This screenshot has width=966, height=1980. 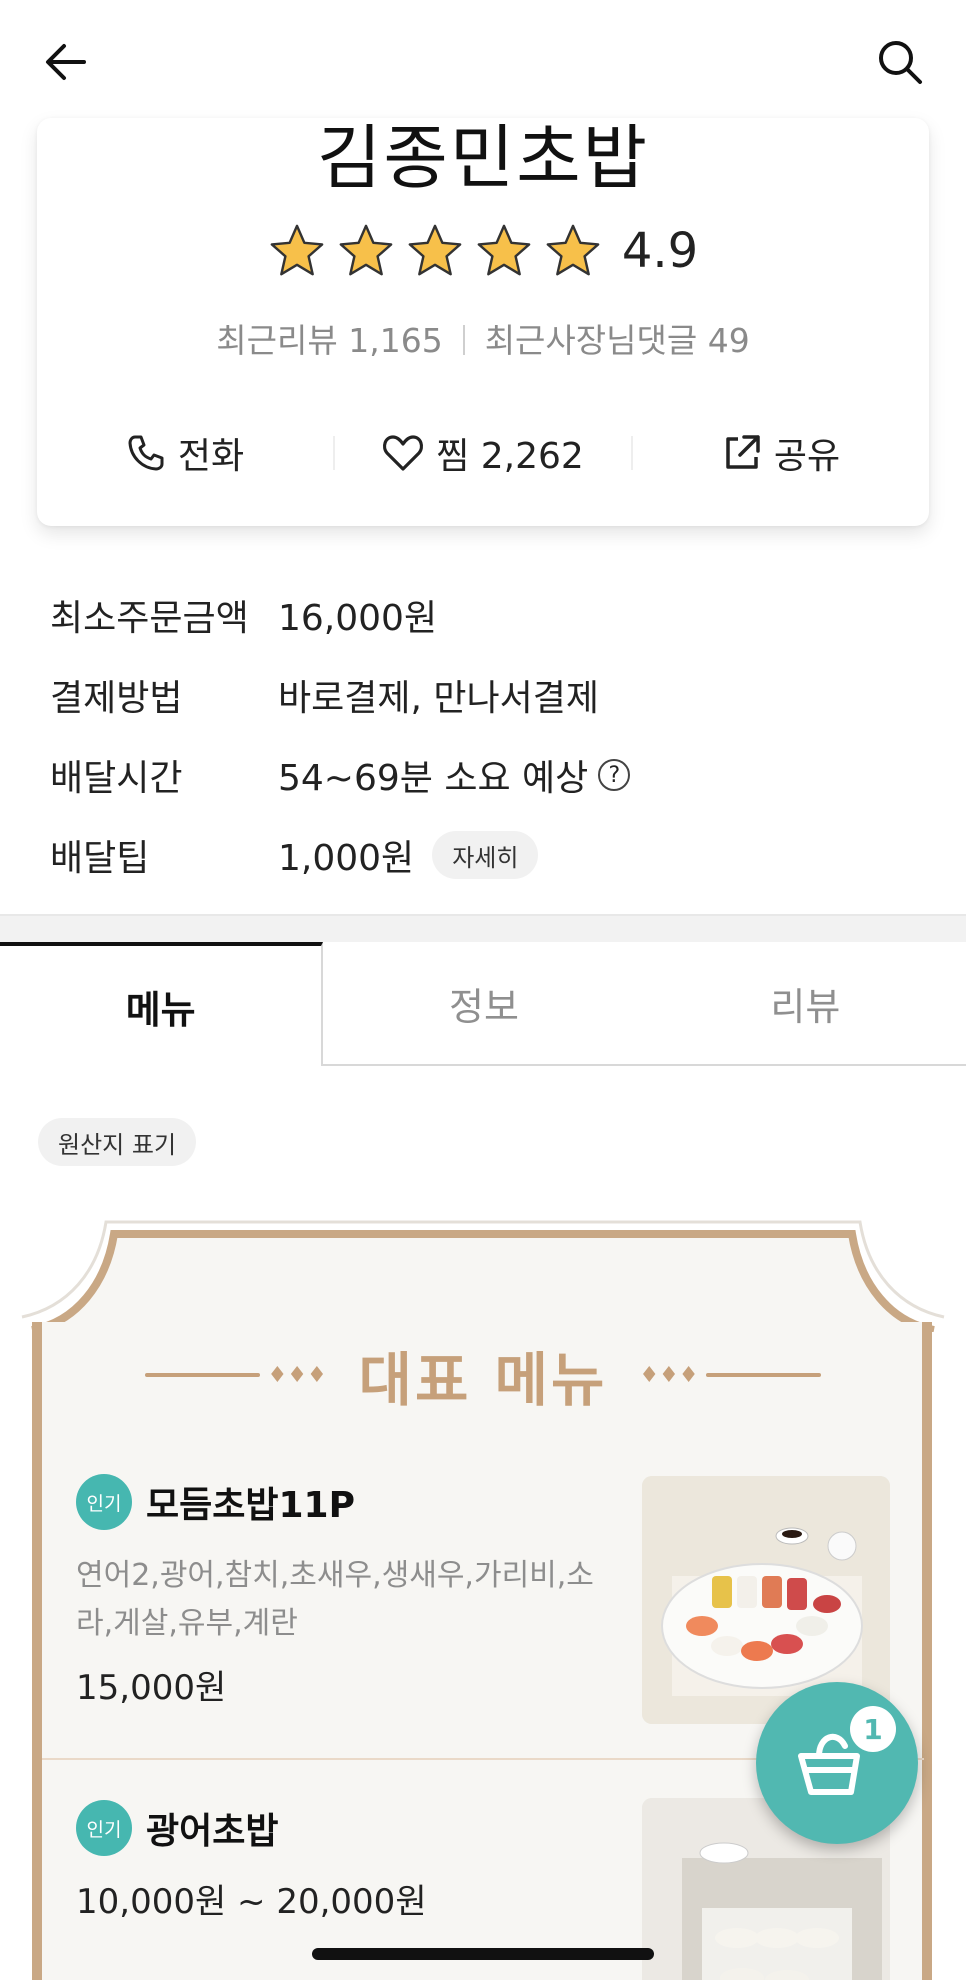 I want to click on store-name: 김종민초밥, so click(x=483, y=158).